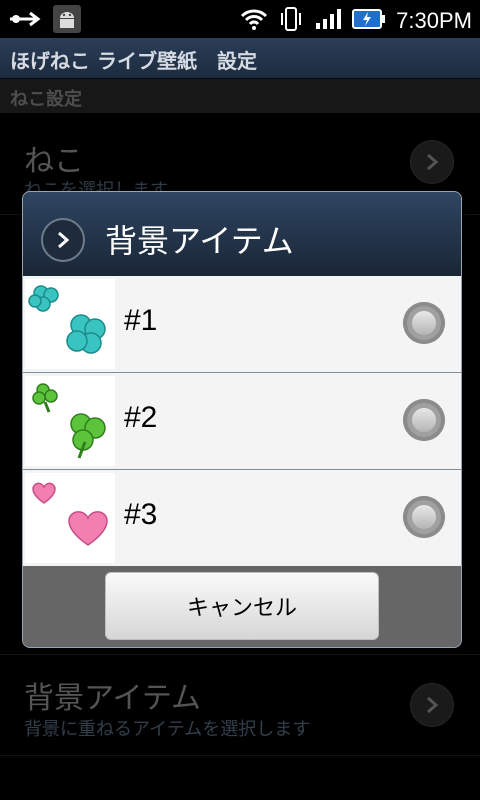  What do you see at coordinates (167, 729) in the screenshot?
I see `pref-summary: 背景に重ねるアイテムを選択します` at bounding box center [167, 729].